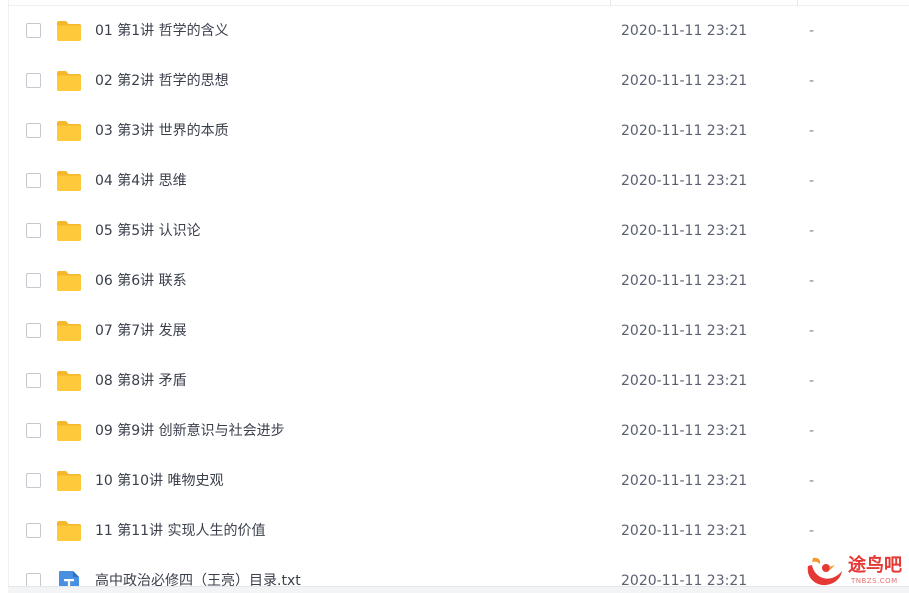 Image resolution: width=909 pixels, height=593 pixels. I want to click on file-name-link: 11 第11讲 实现人生的价值, so click(180, 531).